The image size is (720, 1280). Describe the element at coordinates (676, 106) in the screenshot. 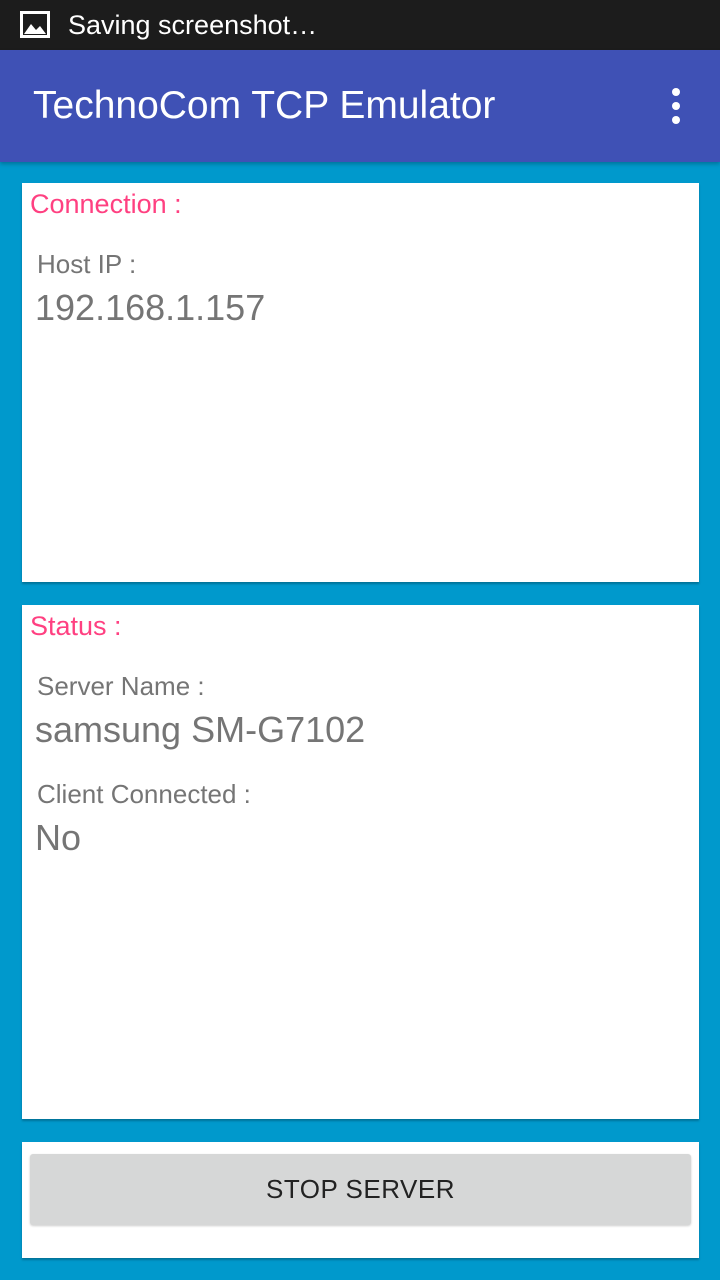

I see `more-vert-icon` at that location.